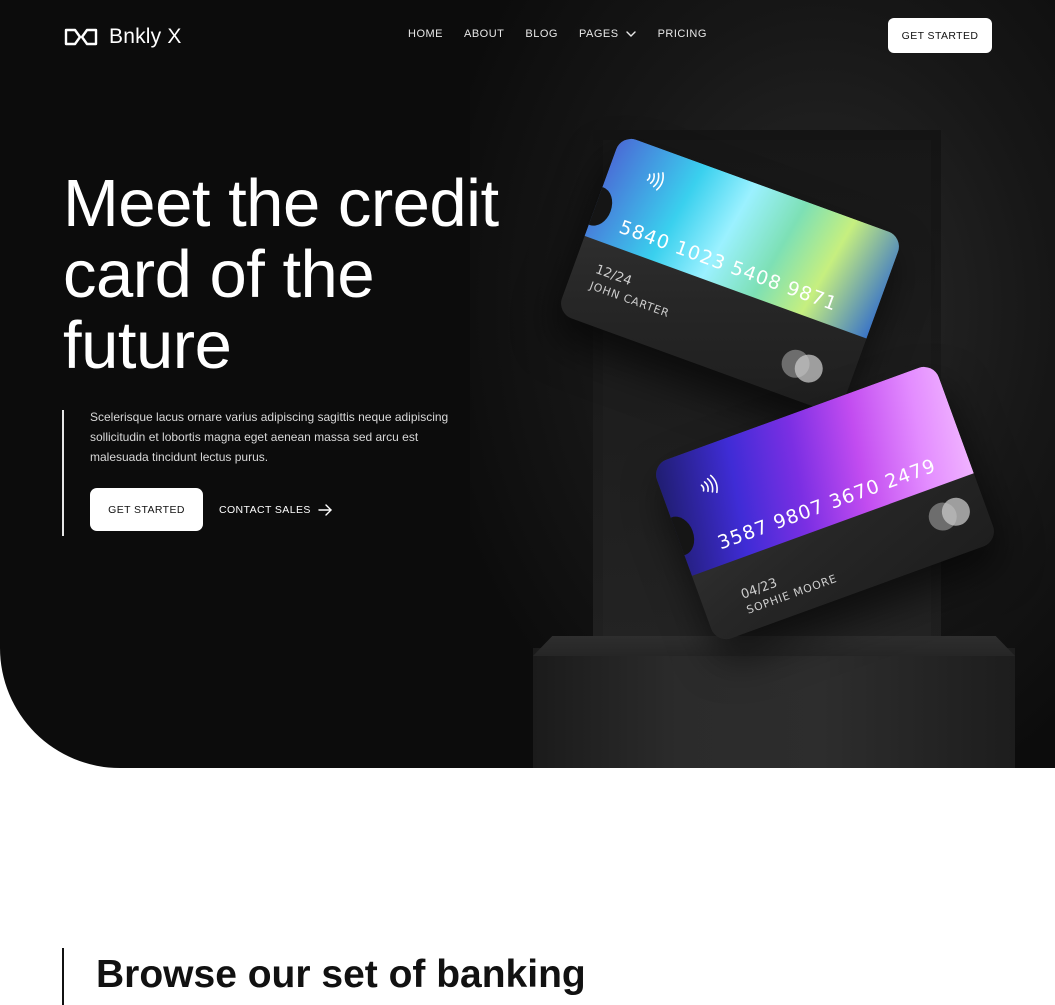 The image size is (1055, 1005). Describe the element at coordinates (265, 510) in the screenshot. I see `contact-sales-label: CONTACT SALES` at that location.